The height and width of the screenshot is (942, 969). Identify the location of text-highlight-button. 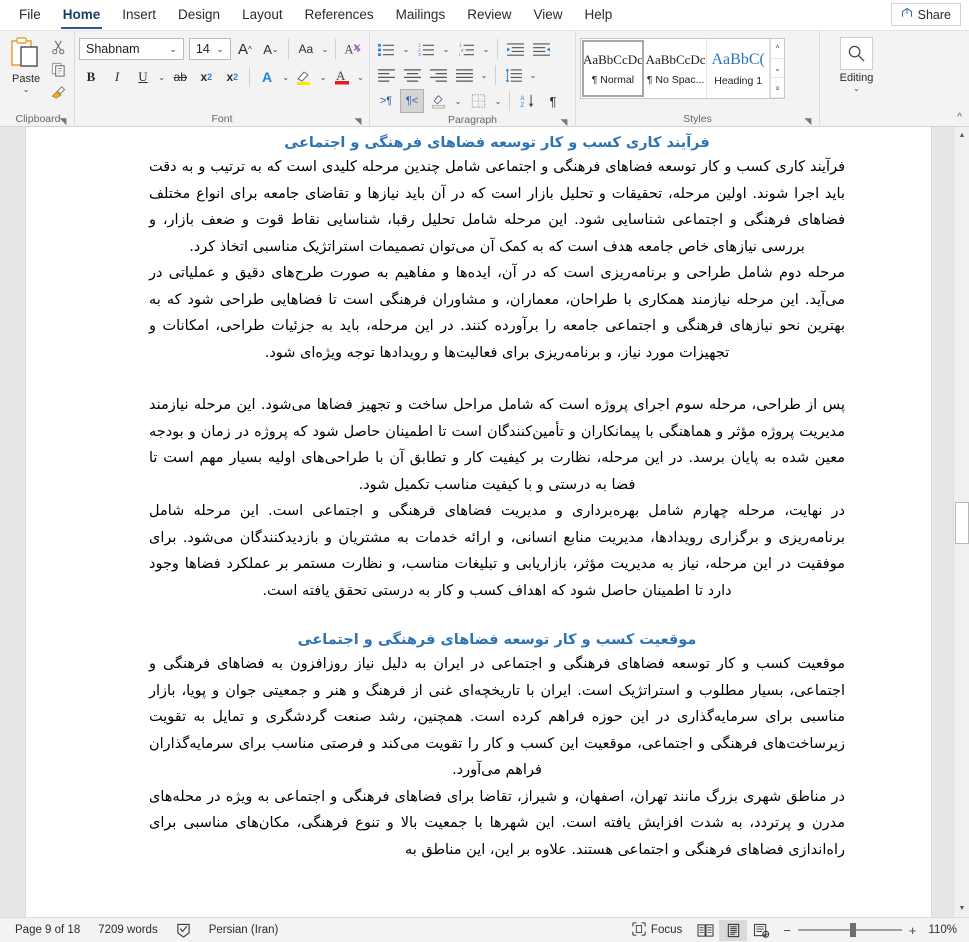
(304, 77).